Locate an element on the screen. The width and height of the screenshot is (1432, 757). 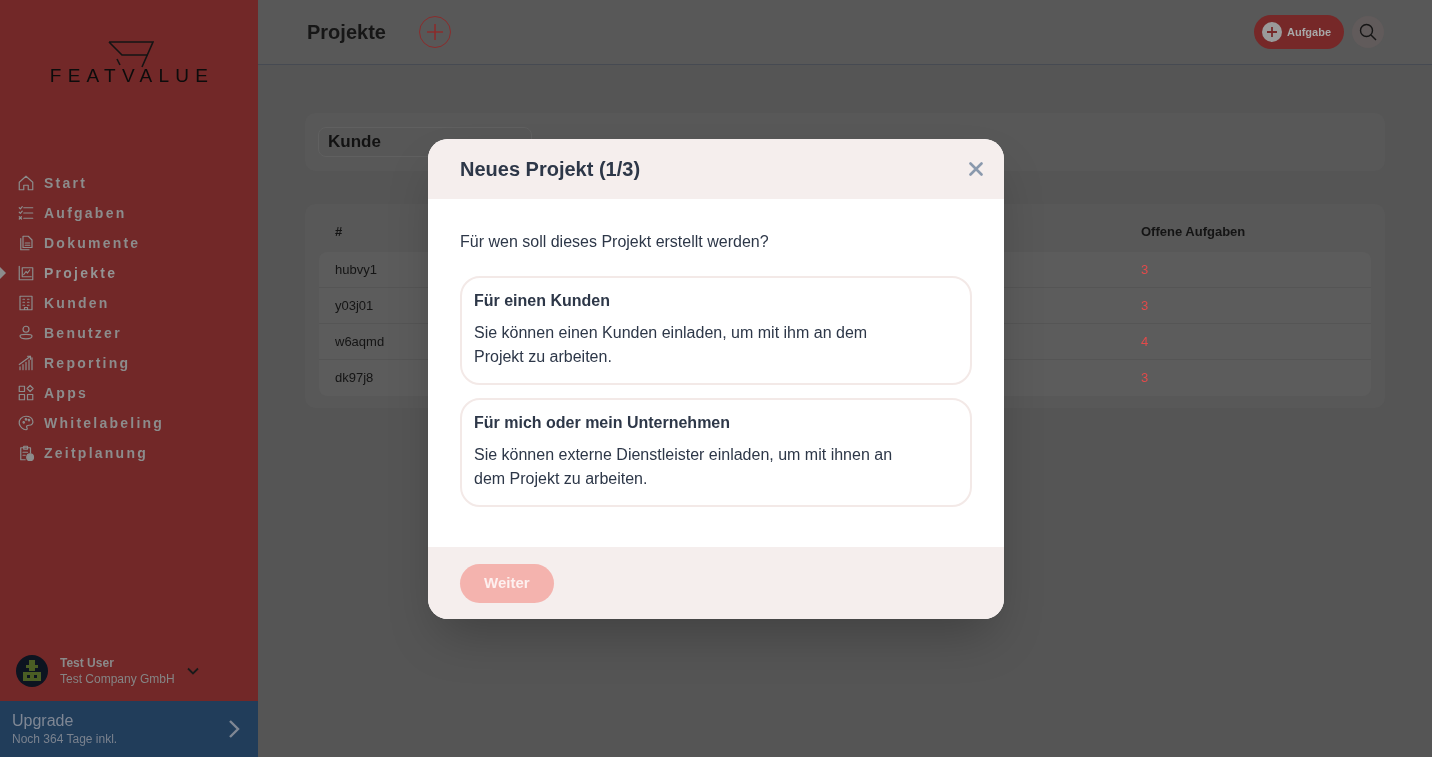
avatar-icon is located at coordinates (32, 671).